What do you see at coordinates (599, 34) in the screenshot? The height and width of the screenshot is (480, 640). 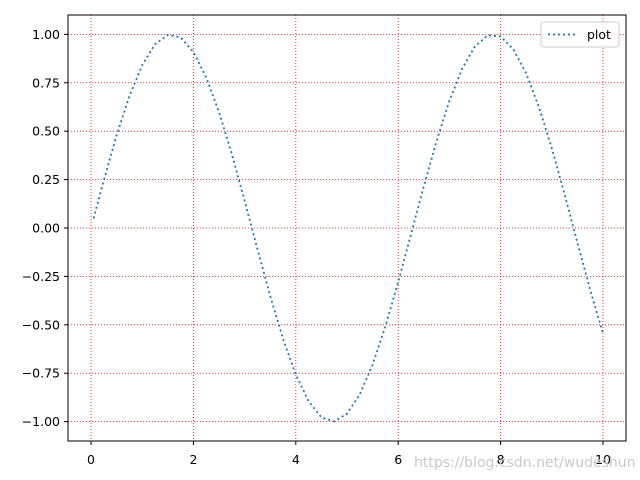 I see `legend-label-plot: plot` at bounding box center [599, 34].